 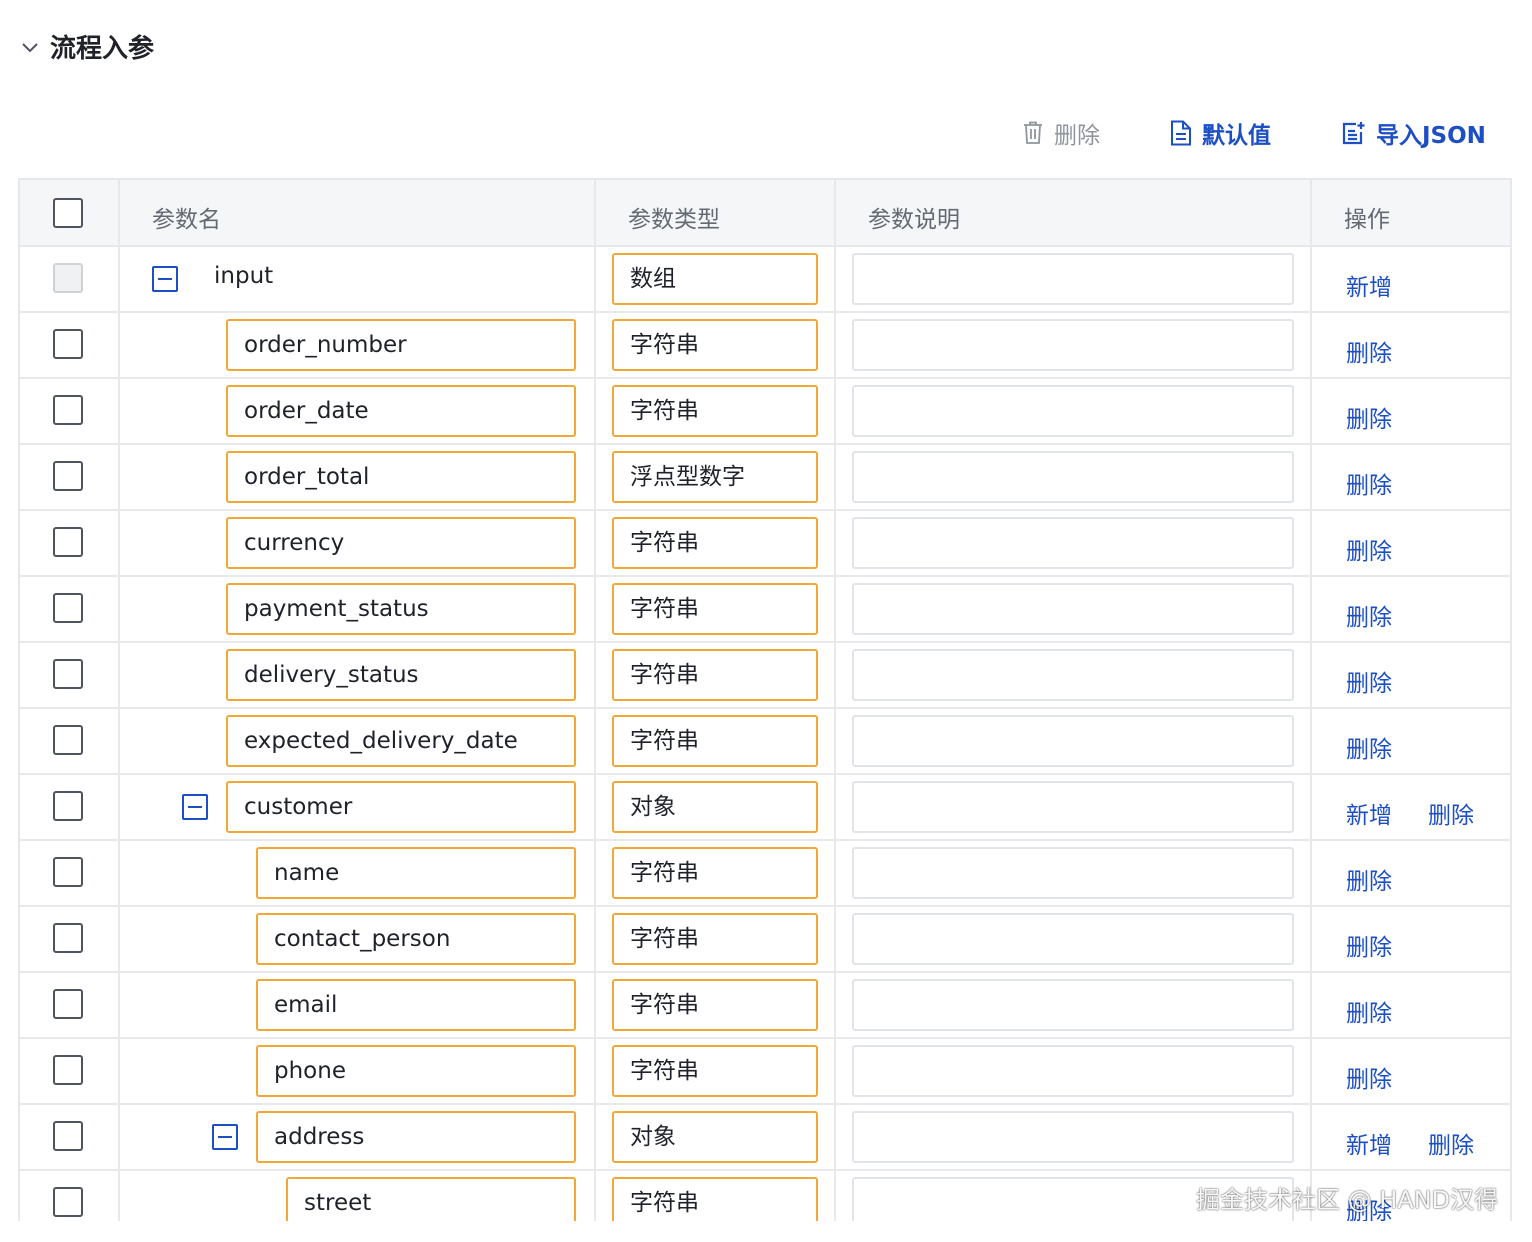 I want to click on param-name-input: phone, so click(x=416, y=1071).